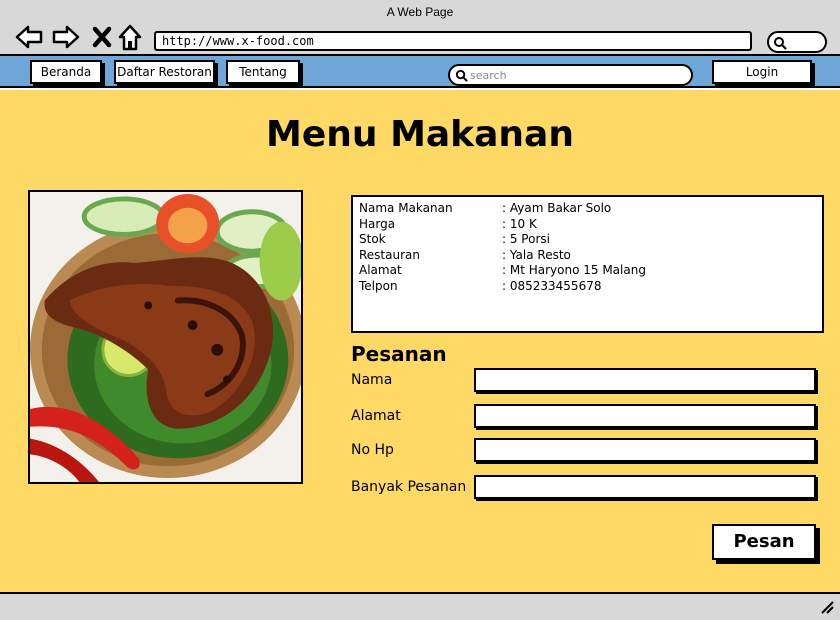 This screenshot has width=840, height=620. I want to click on info-value: : Ayam Bakar Solo, so click(557, 208).